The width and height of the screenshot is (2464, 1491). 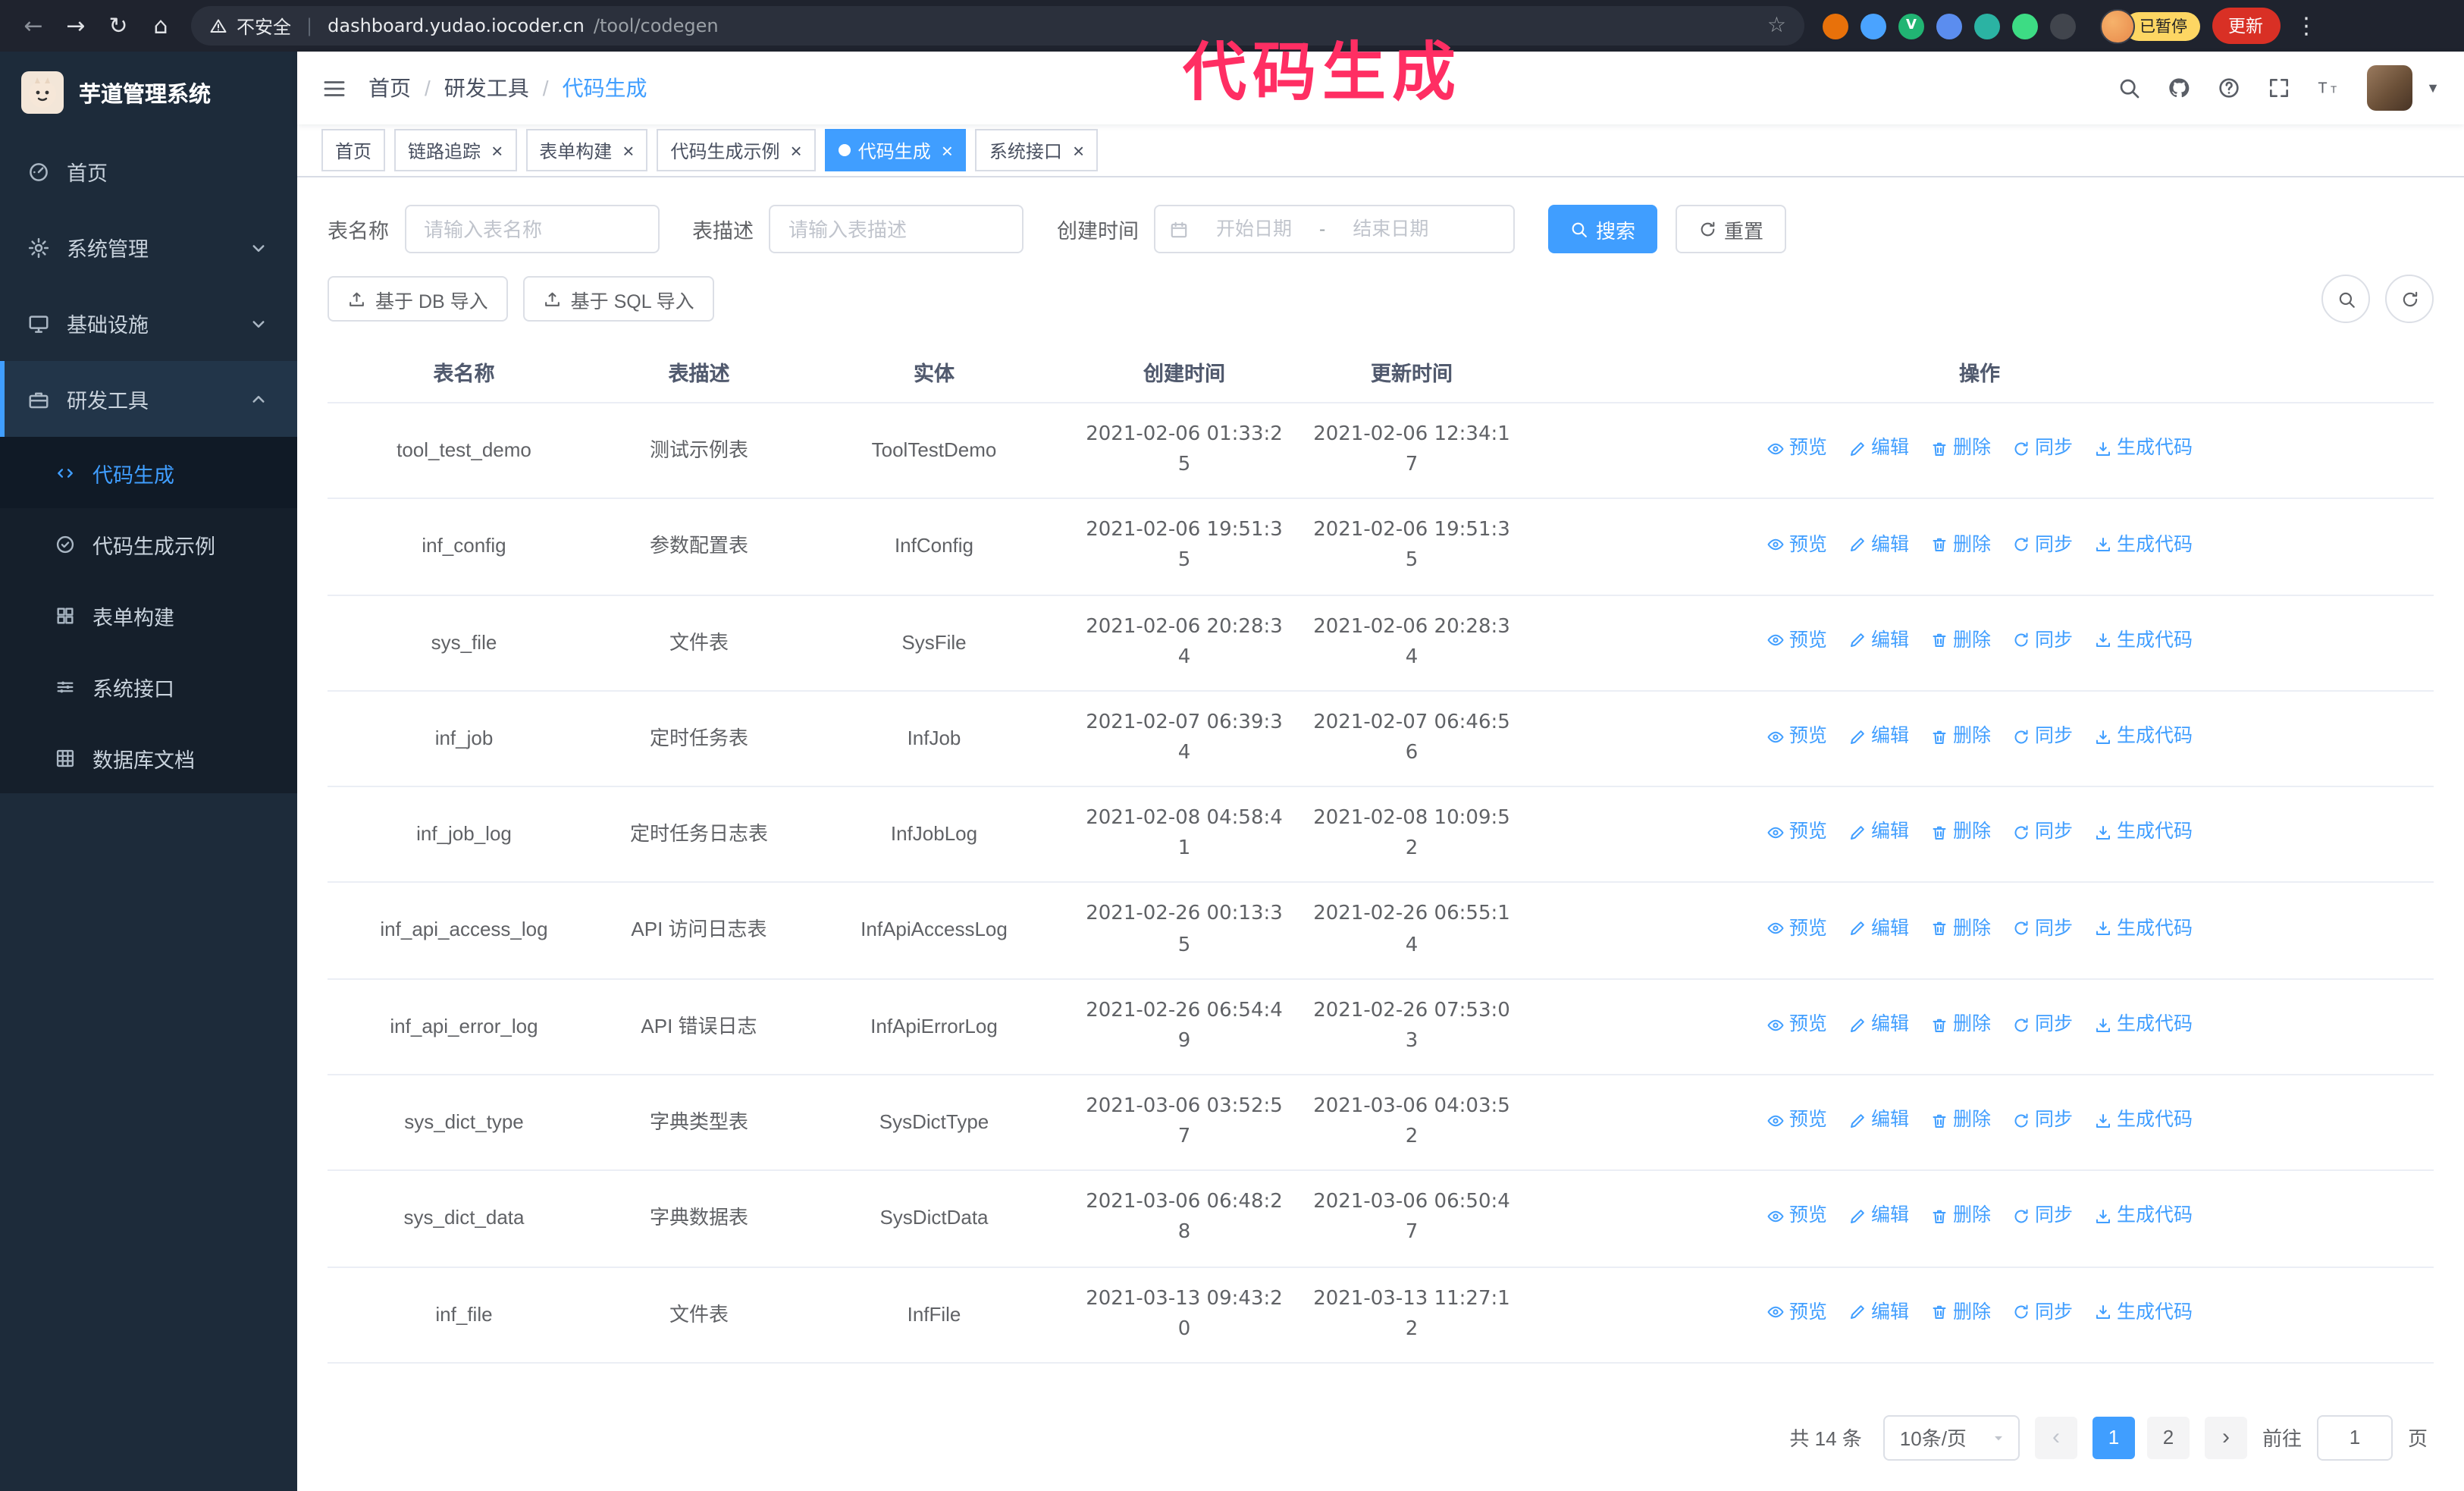 What do you see at coordinates (2113, 1437) in the screenshot?
I see `page-1-button: 1` at bounding box center [2113, 1437].